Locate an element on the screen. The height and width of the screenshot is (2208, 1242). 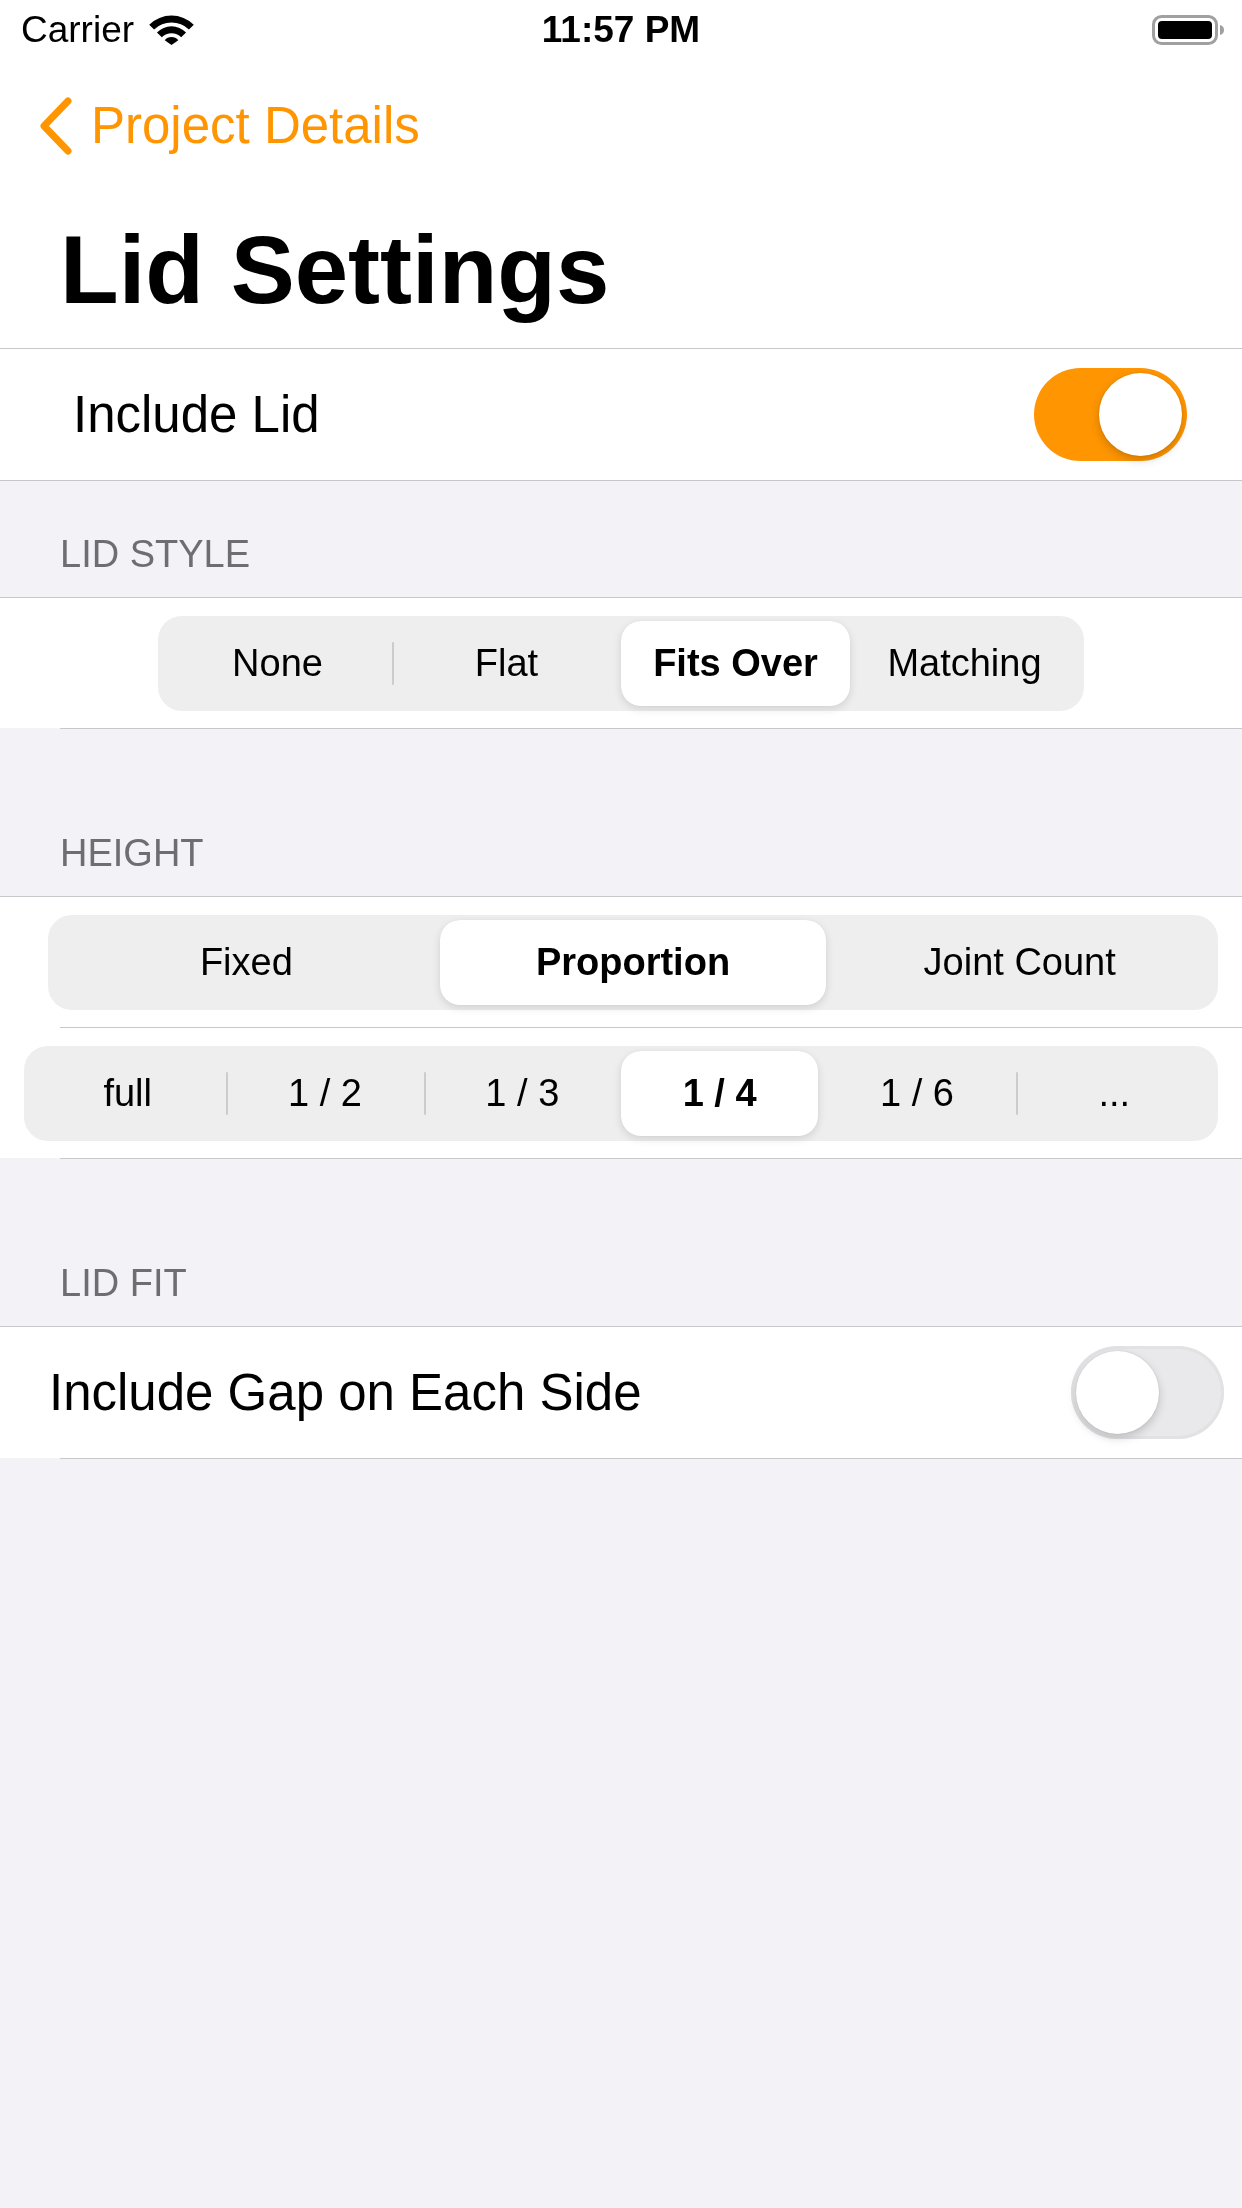
segment-option: None is located at coordinates (277, 663).